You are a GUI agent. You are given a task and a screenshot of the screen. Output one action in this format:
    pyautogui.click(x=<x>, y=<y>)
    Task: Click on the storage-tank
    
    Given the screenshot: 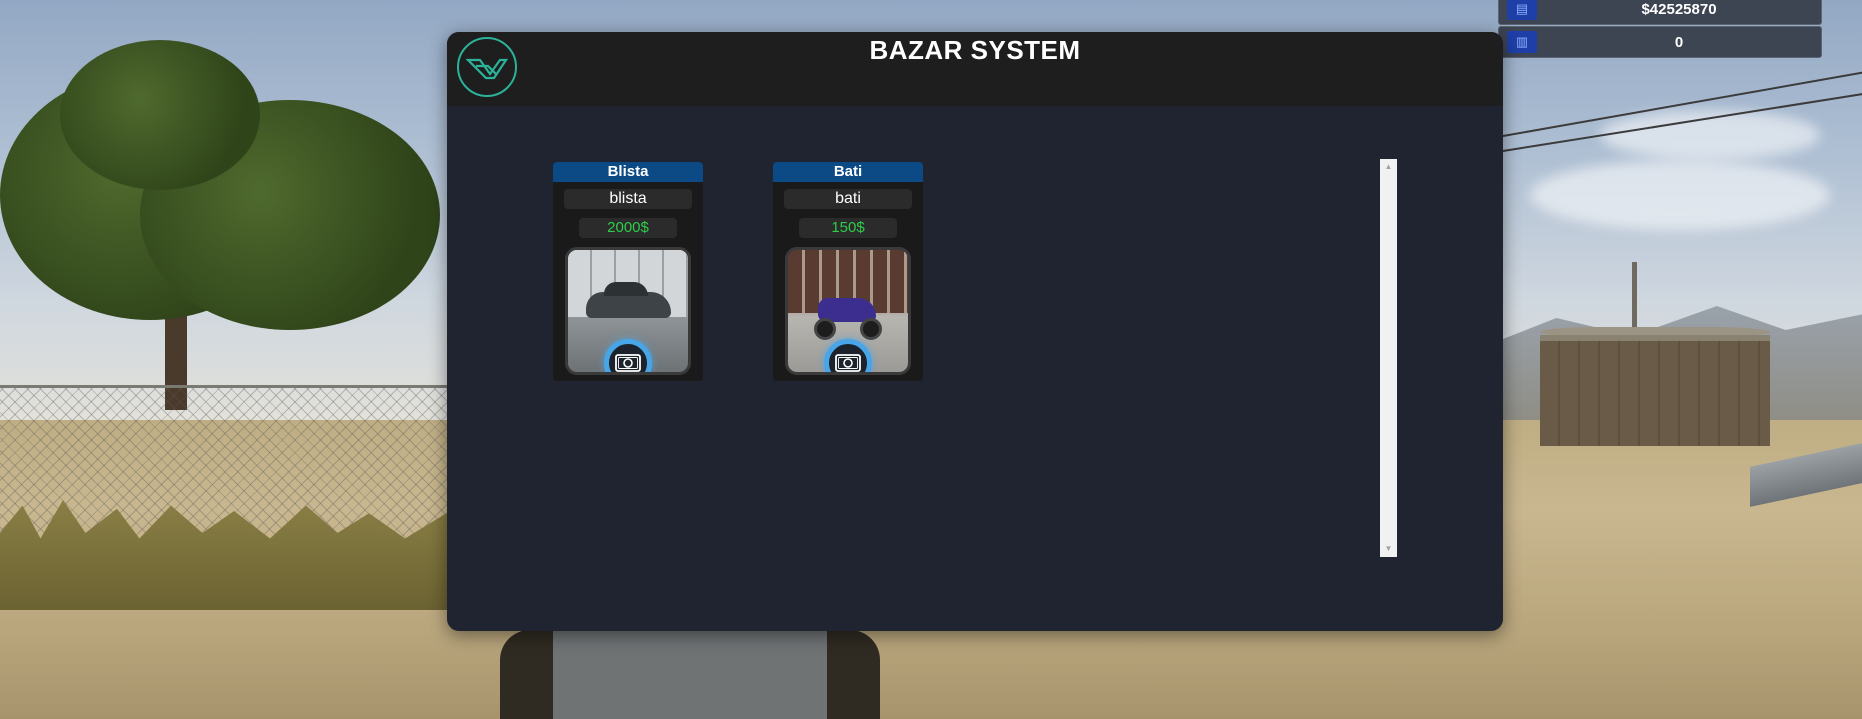 What is the action you would take?
    pyautogui.click(x=1655, y=390)
    